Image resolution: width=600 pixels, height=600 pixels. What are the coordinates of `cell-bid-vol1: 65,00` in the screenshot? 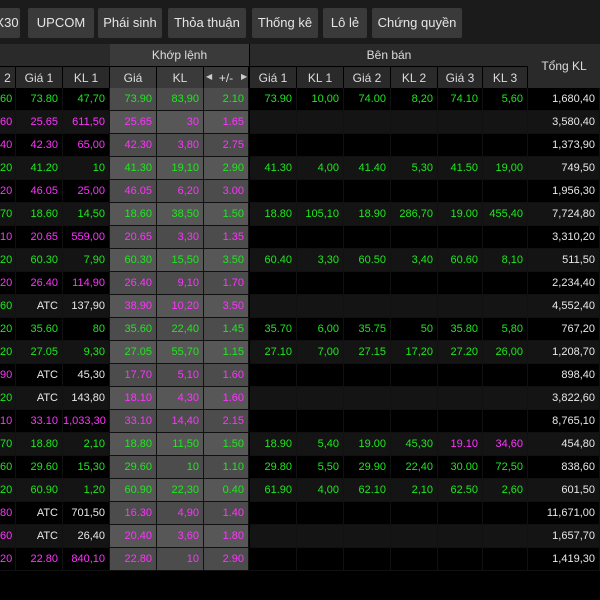 It's located at (86, 145).